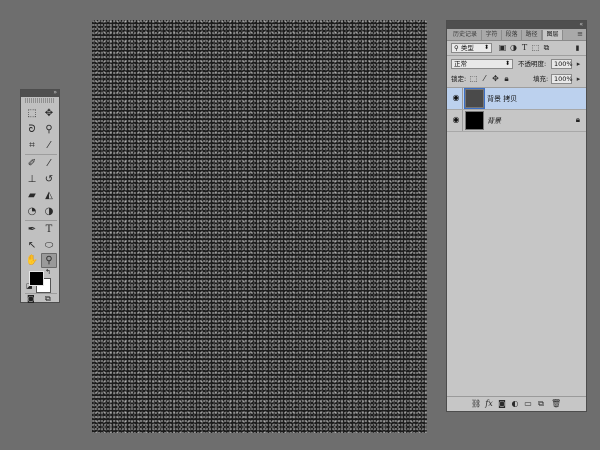 The width and height of the screenshot is (600, 450). What do you see at coordinates (40, 93) in the screenshot?
I see `tools-panel-titlebar: »` at bounding box center [40, 93].